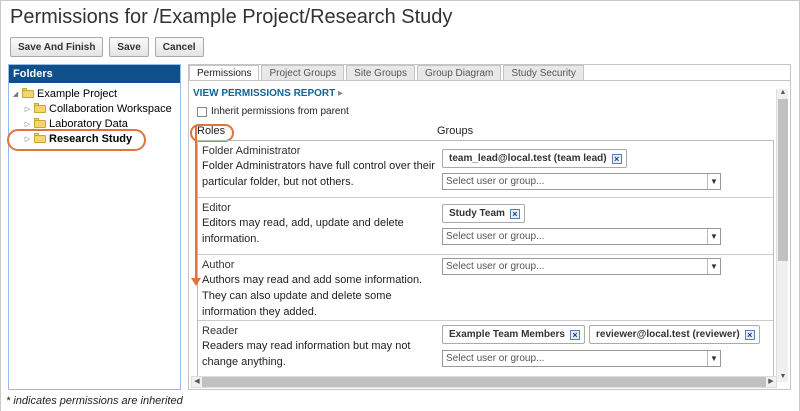 This screenshot has width=800, height=411. I want to click on save-button: Save, so click(129, 47).